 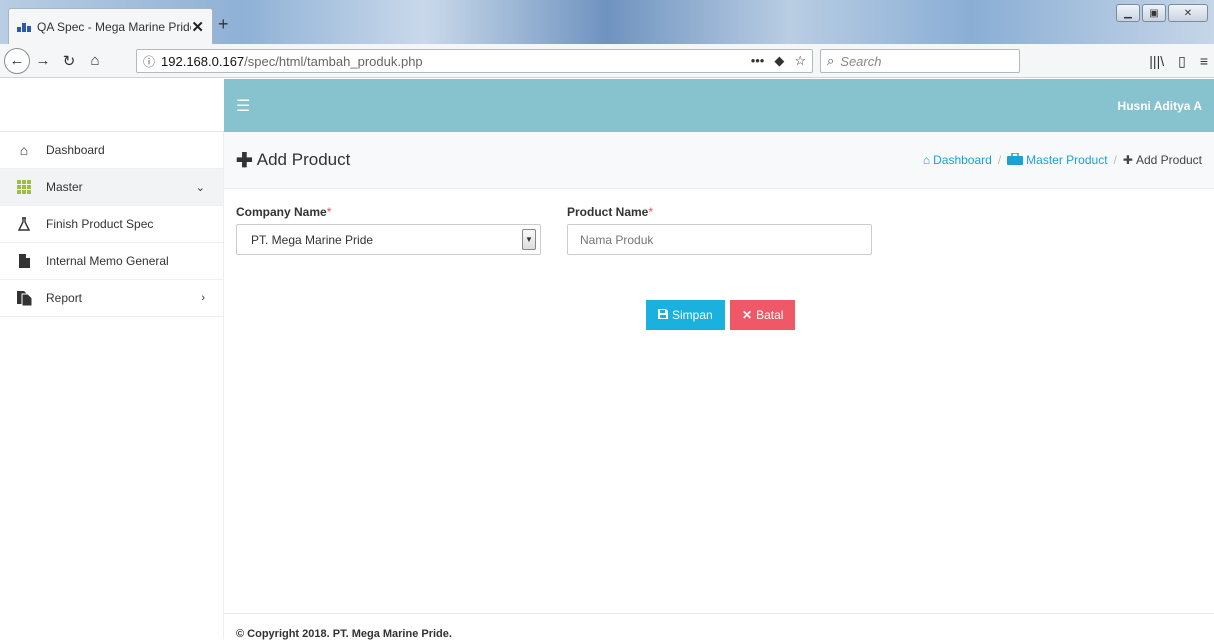 I want to click on sidebar-item-internal-memo: Internal Memo General, so click(x=111, y=261).